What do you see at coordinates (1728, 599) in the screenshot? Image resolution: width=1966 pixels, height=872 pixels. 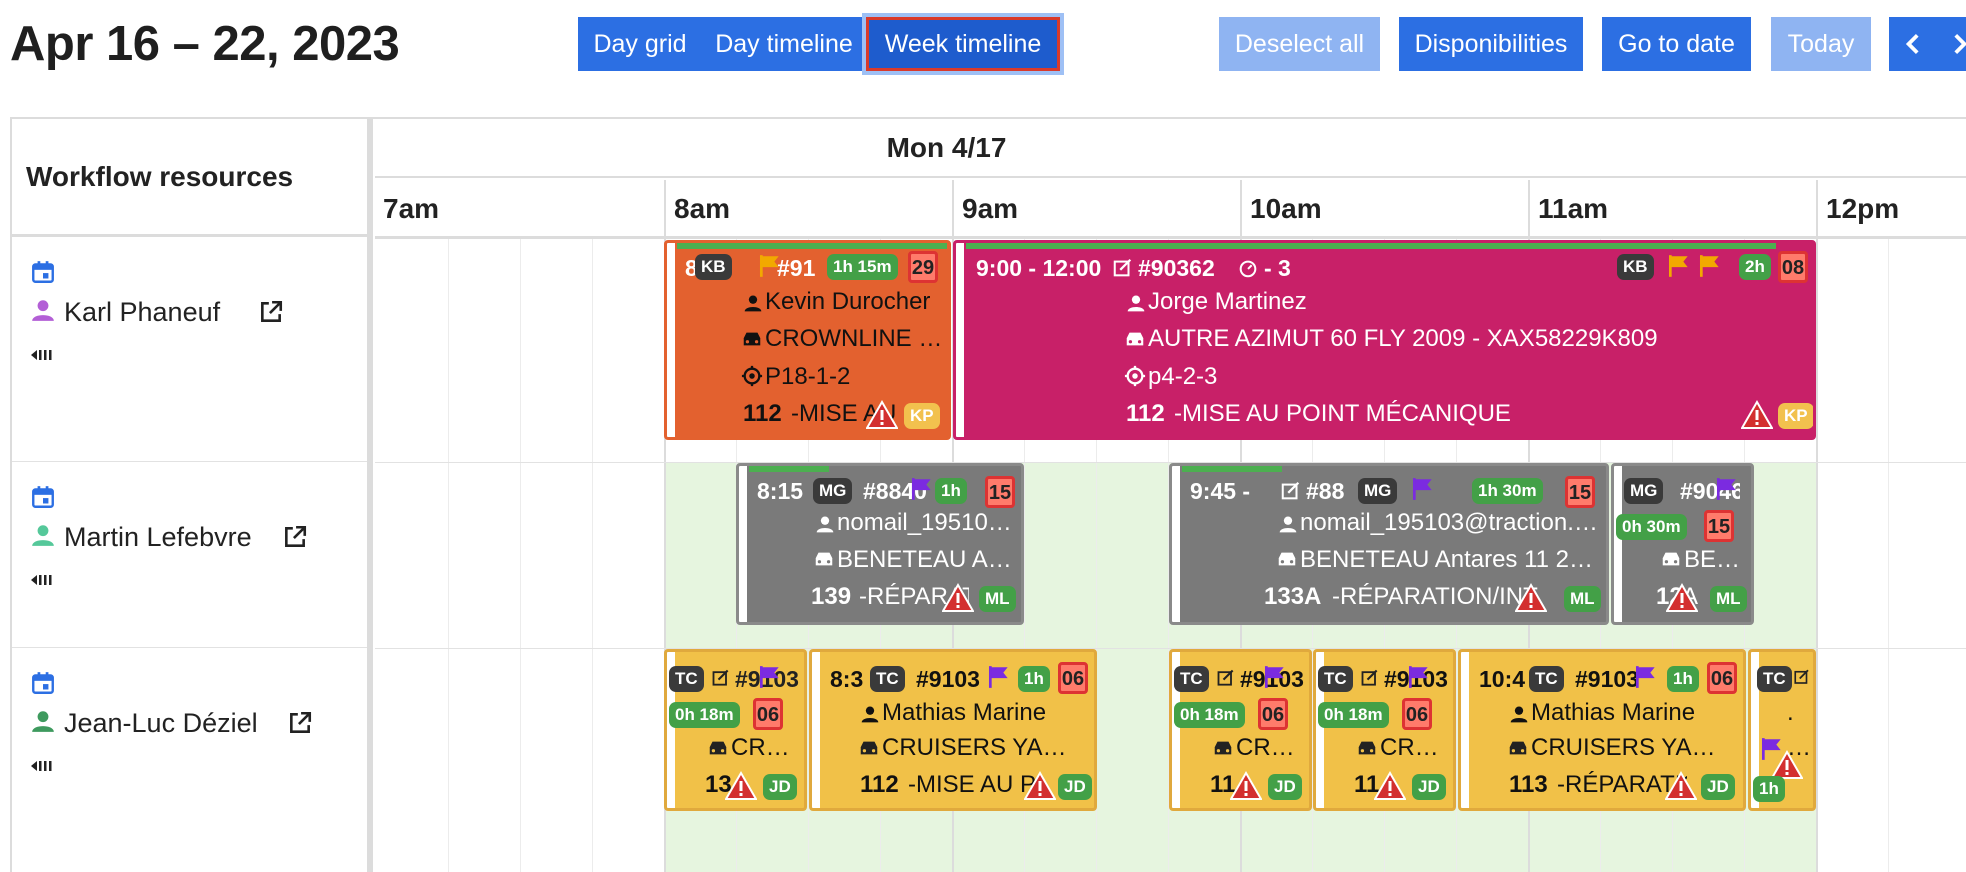 I see `assignee-badge: ML` at bounding box center [1728, 599].